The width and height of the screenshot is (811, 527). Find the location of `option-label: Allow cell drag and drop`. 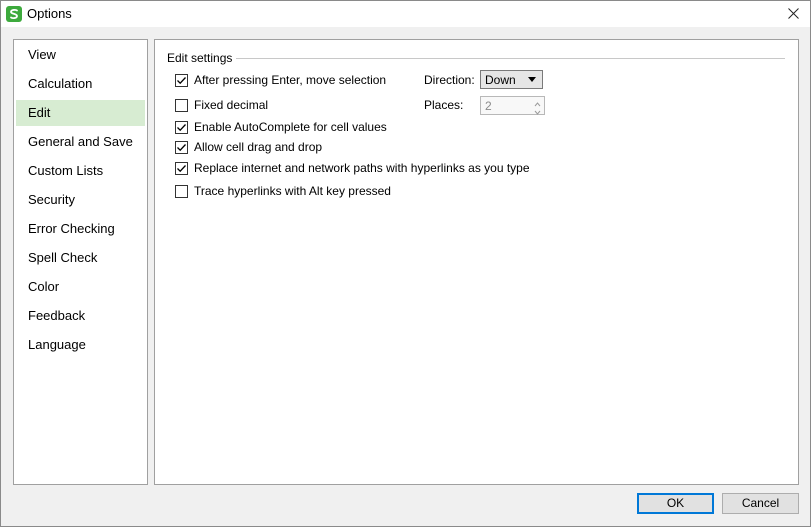

option-label: Allow cell drag and drop is located at coordinates (258, 147).